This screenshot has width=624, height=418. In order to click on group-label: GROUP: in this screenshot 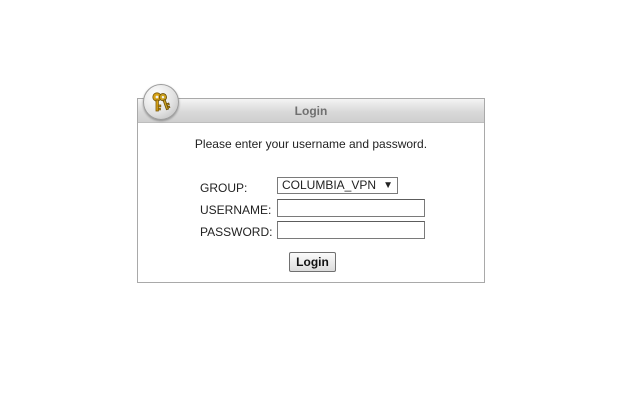, I will do `click(224, 188)`.